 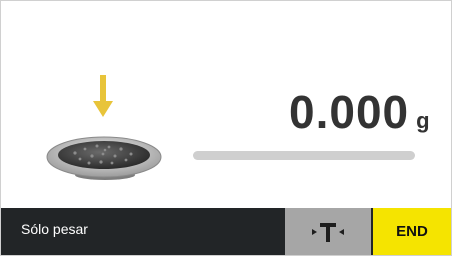 What do you see at coordinates (423, 120) in the screenshot?
I see `weight-unit: g` at bounding box center [423, 120].